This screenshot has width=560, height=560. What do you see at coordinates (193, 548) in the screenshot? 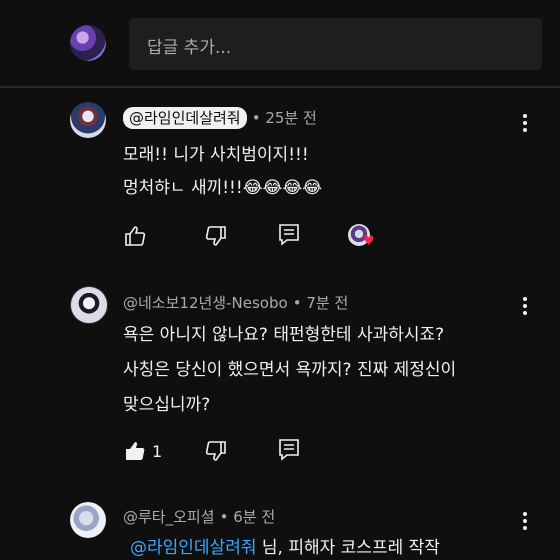
I see `mention-link: @라임인데살려줘` at bounding box center [193, 548].